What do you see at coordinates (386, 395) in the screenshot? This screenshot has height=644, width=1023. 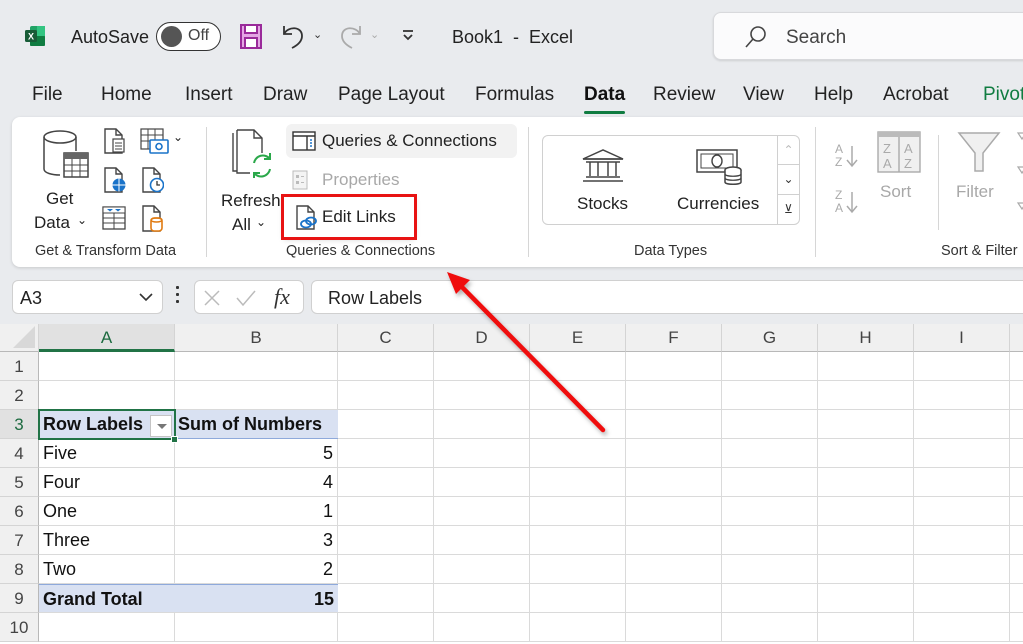 I see `cell-c2` at bounding box center [386, 395].